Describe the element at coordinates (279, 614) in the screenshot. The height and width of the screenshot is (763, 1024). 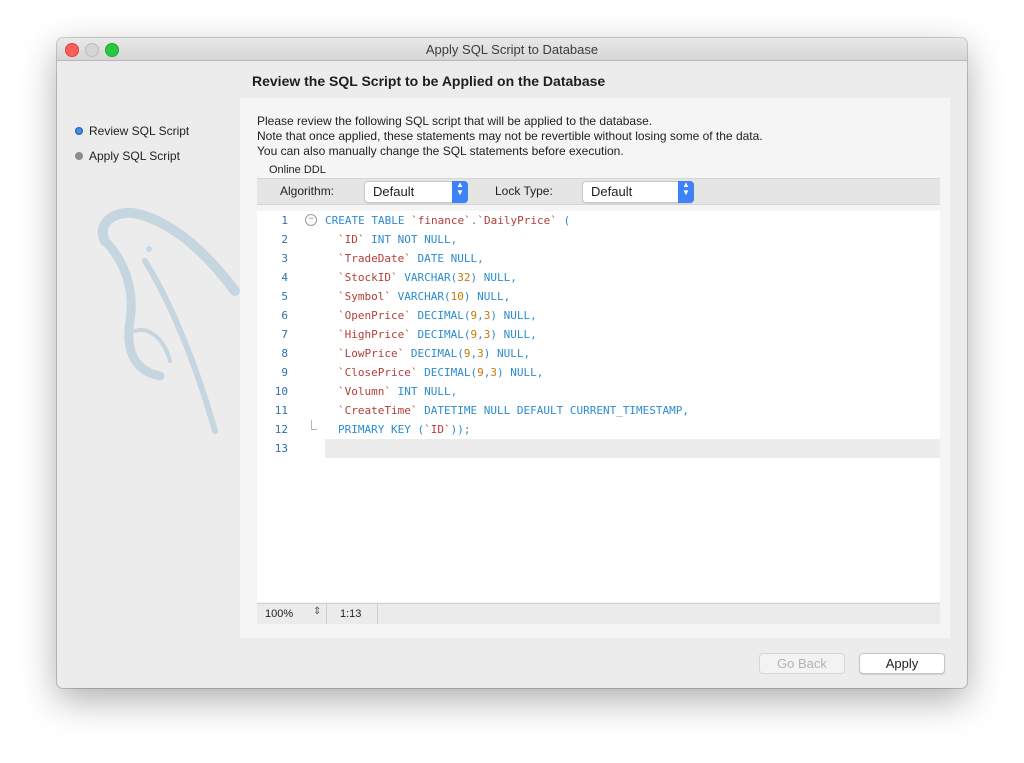
I see `zoom-level: 100%` at that location.